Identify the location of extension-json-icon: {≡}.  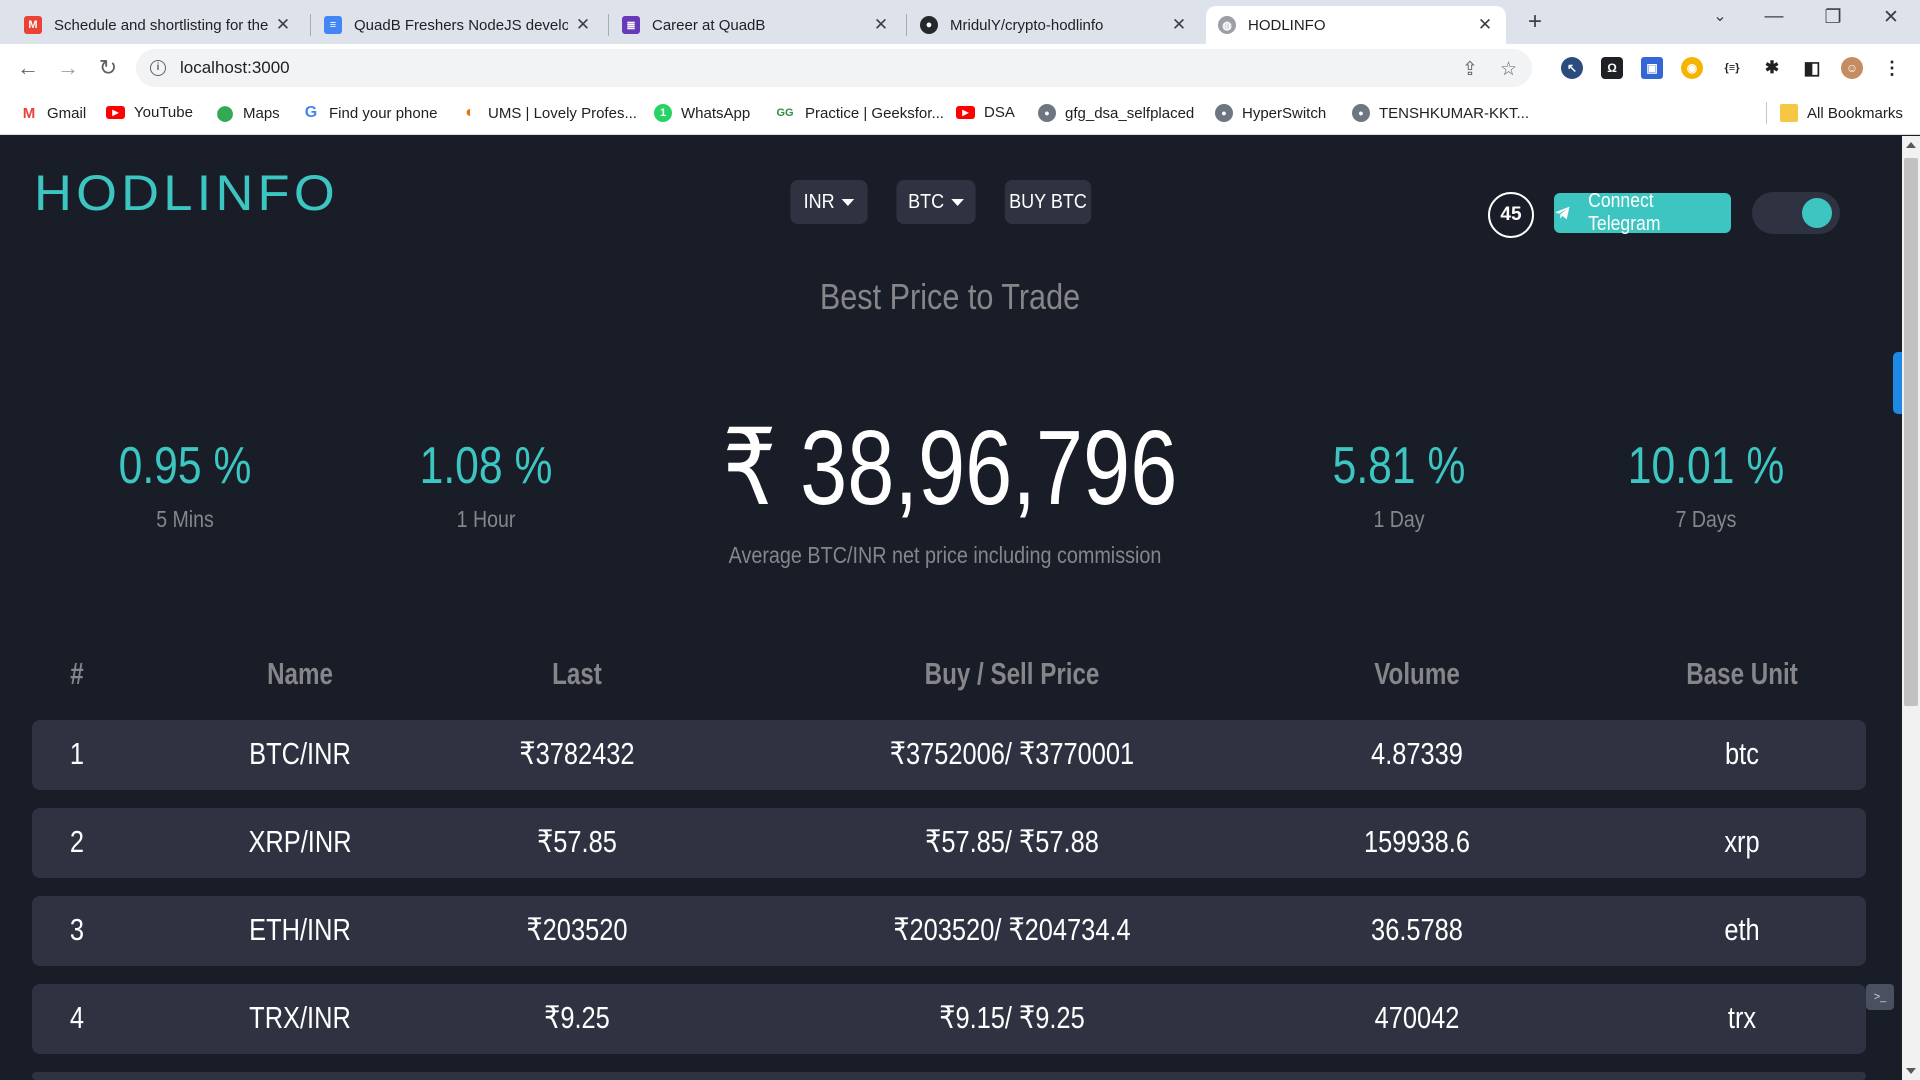
(1732, 68).